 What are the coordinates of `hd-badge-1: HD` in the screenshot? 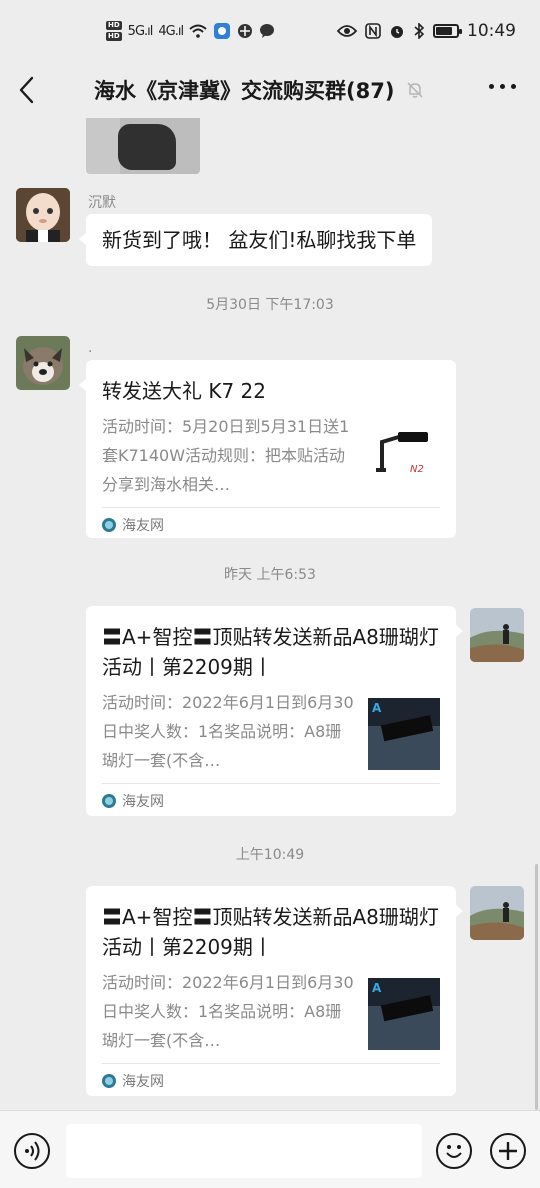 It's located at (114, 25).